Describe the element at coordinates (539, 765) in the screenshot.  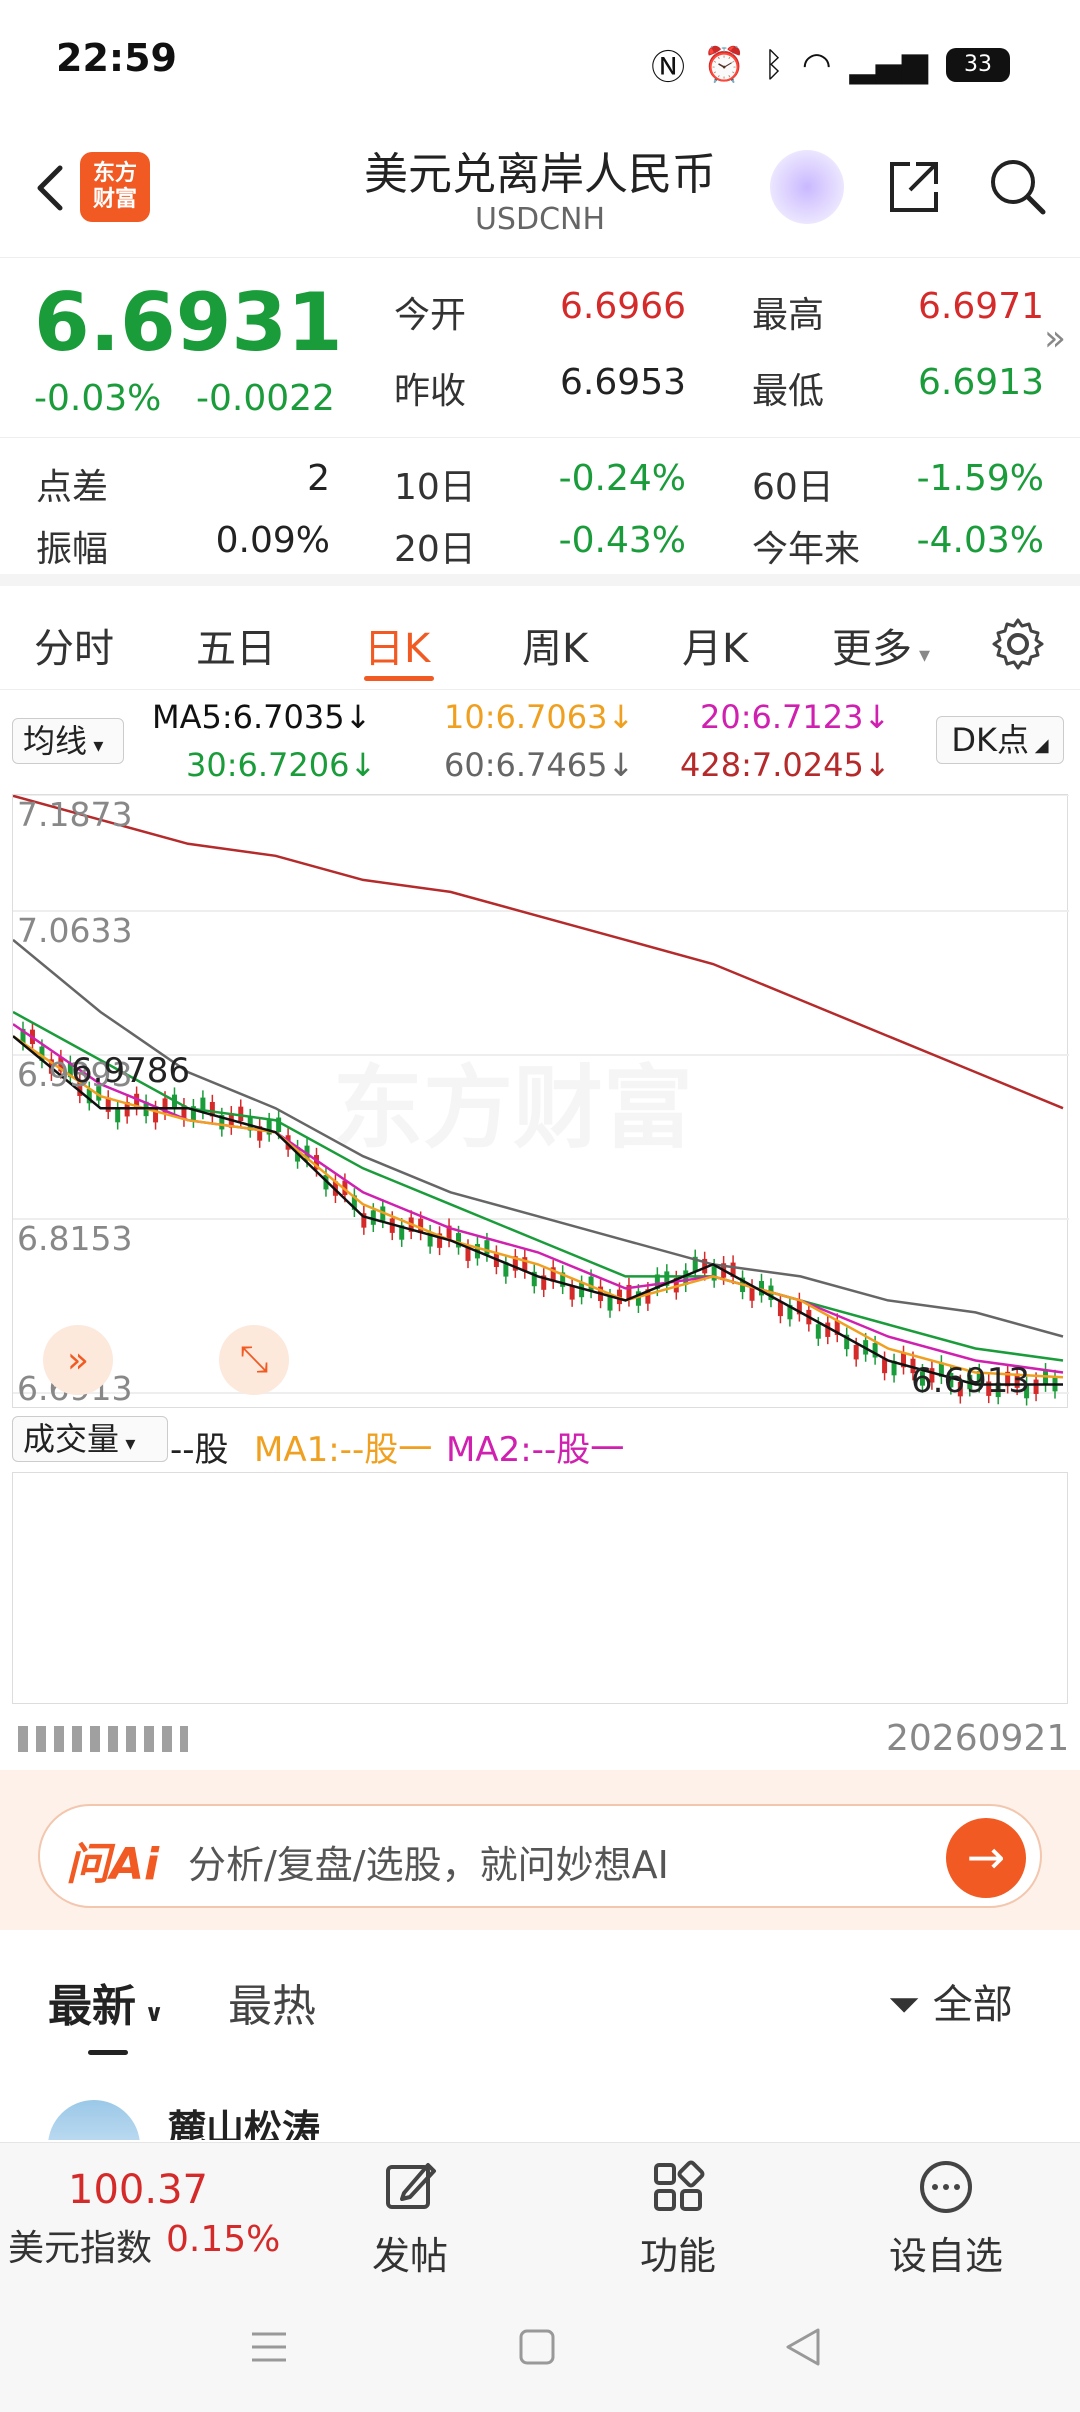
I see `ma60-value: 60:6.7465↓` at that location.